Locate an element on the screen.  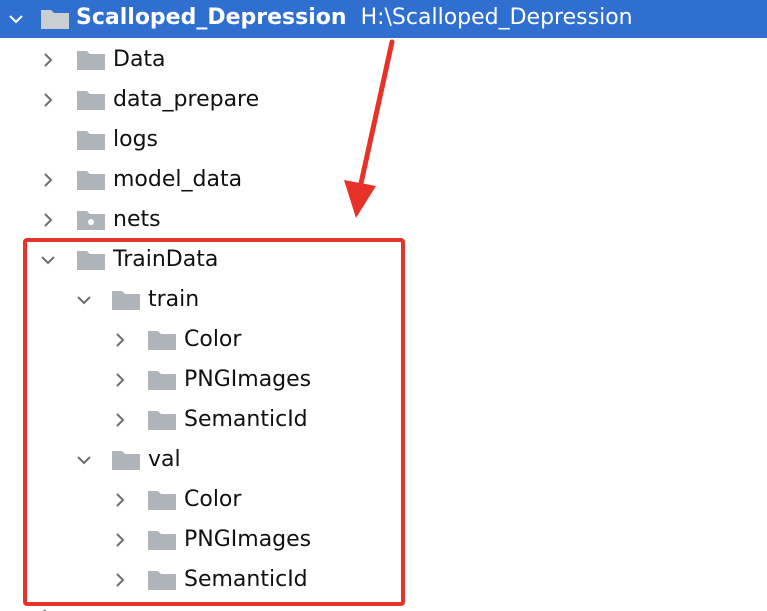
tree-item-model-data: model_data is located at coordinates (383, 180).